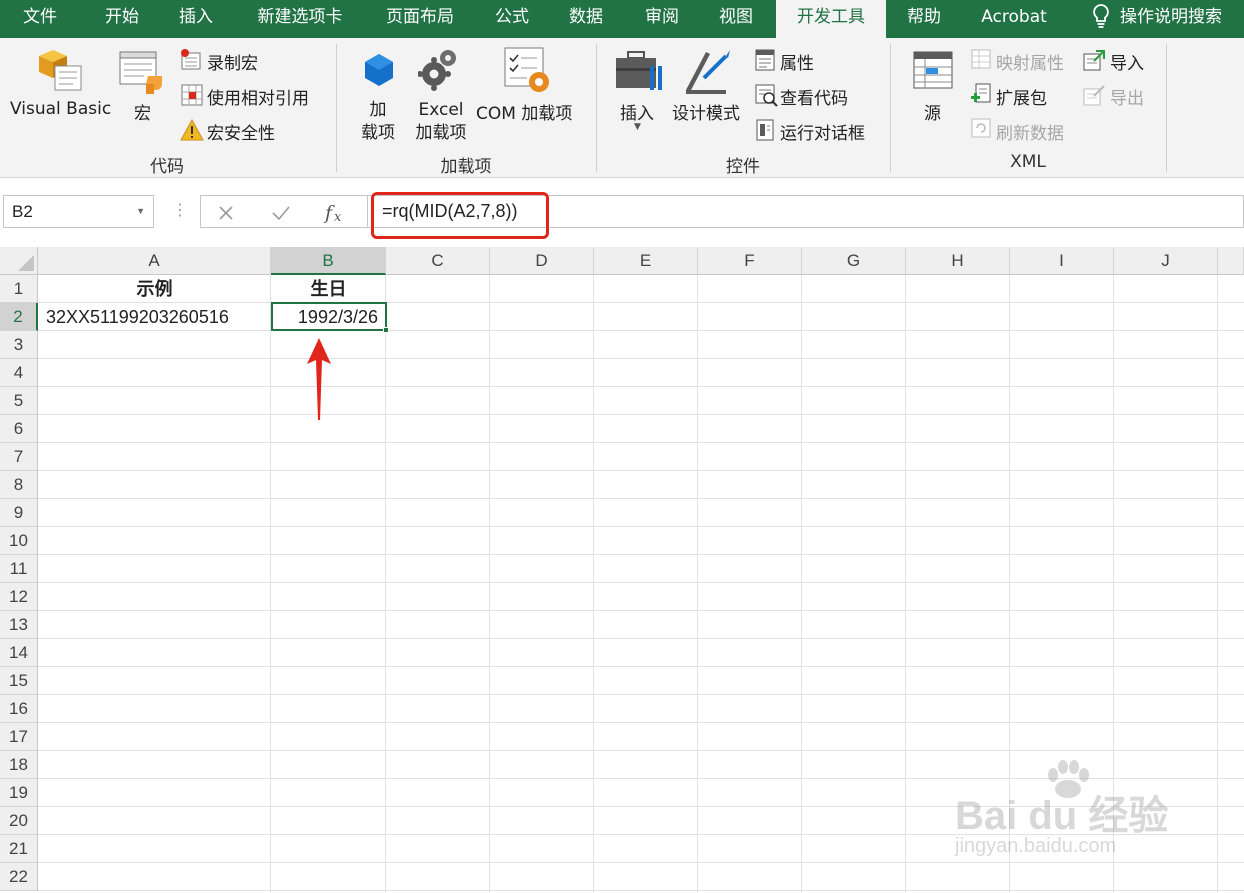 This screenshot has height=893, width=1244. Describe the element at coordinates (19, 597) in the screenshot. I see `row-header: 12` at that location.